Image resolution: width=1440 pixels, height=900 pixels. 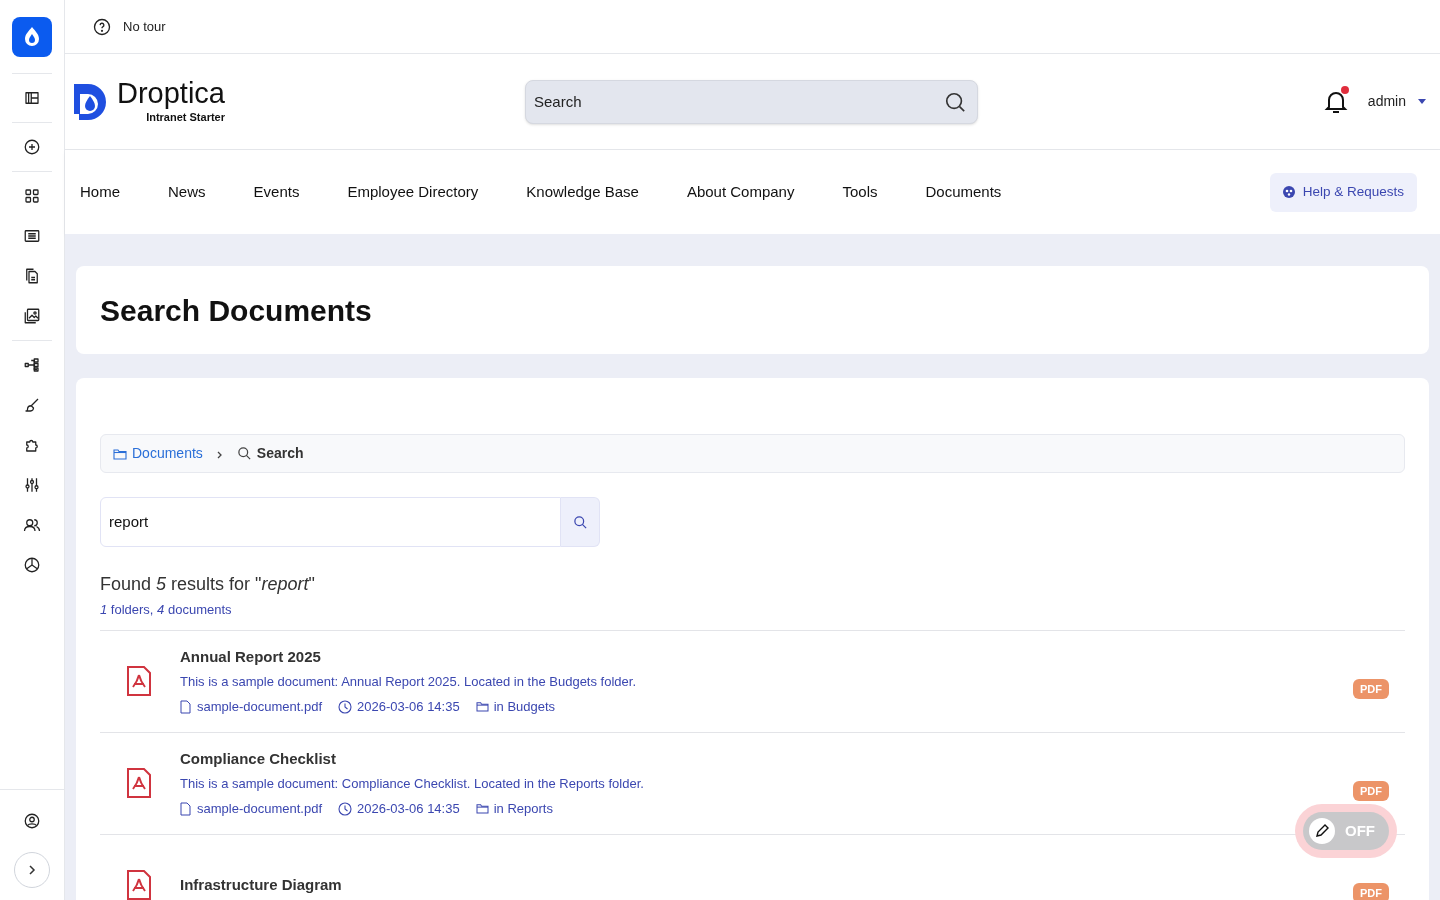 What do you see at coordinates (32, 405) in the screenshot?
I see `brush-icon` at bounding box center [32, 405].